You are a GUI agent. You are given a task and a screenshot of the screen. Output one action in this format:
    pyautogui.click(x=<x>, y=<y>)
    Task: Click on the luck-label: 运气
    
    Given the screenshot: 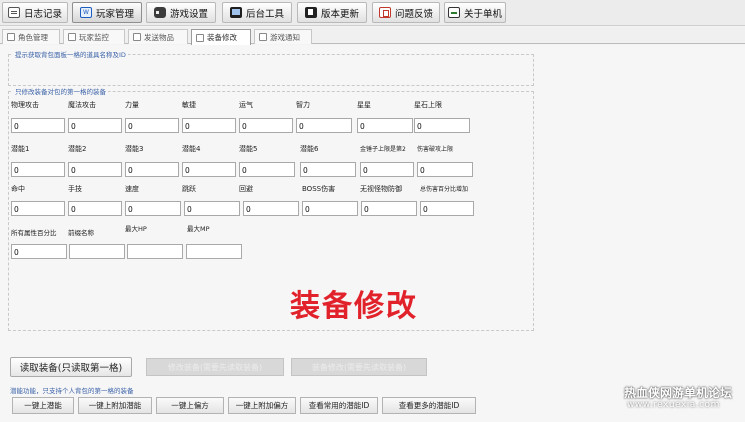 What is the action you would take?
    pyautogui.click(x=246, y=105)
    